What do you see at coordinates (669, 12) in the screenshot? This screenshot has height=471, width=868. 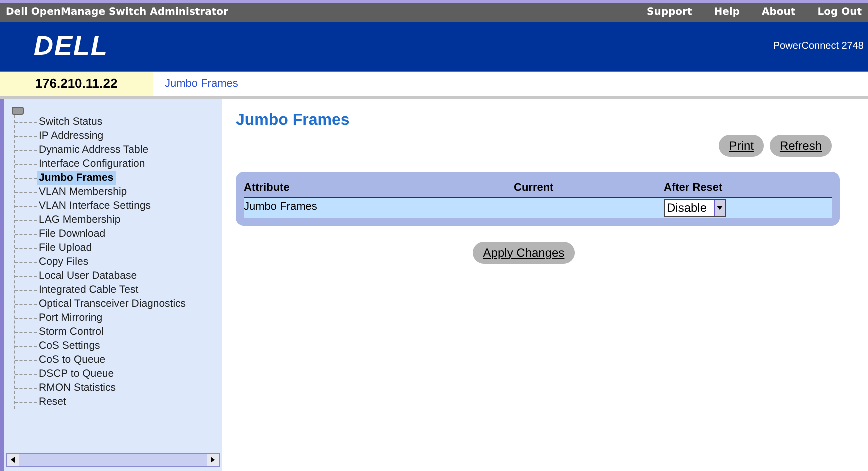 I see `top-link: Support` at bounding box center [669, 12].